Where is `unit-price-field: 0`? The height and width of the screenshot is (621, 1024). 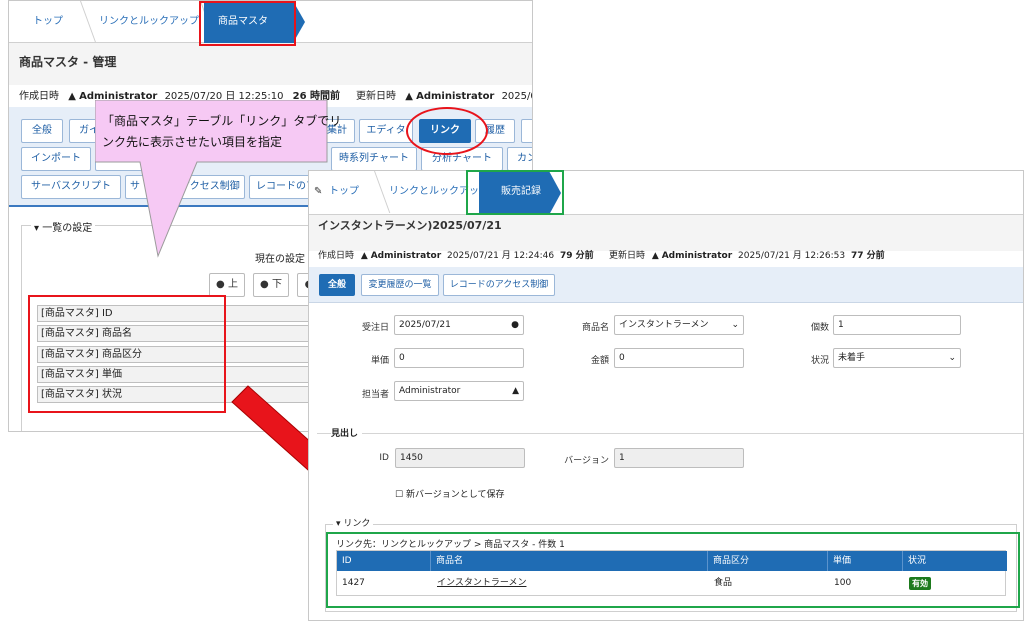 unit-price-field: 0 is located at coordinates (459, 358).